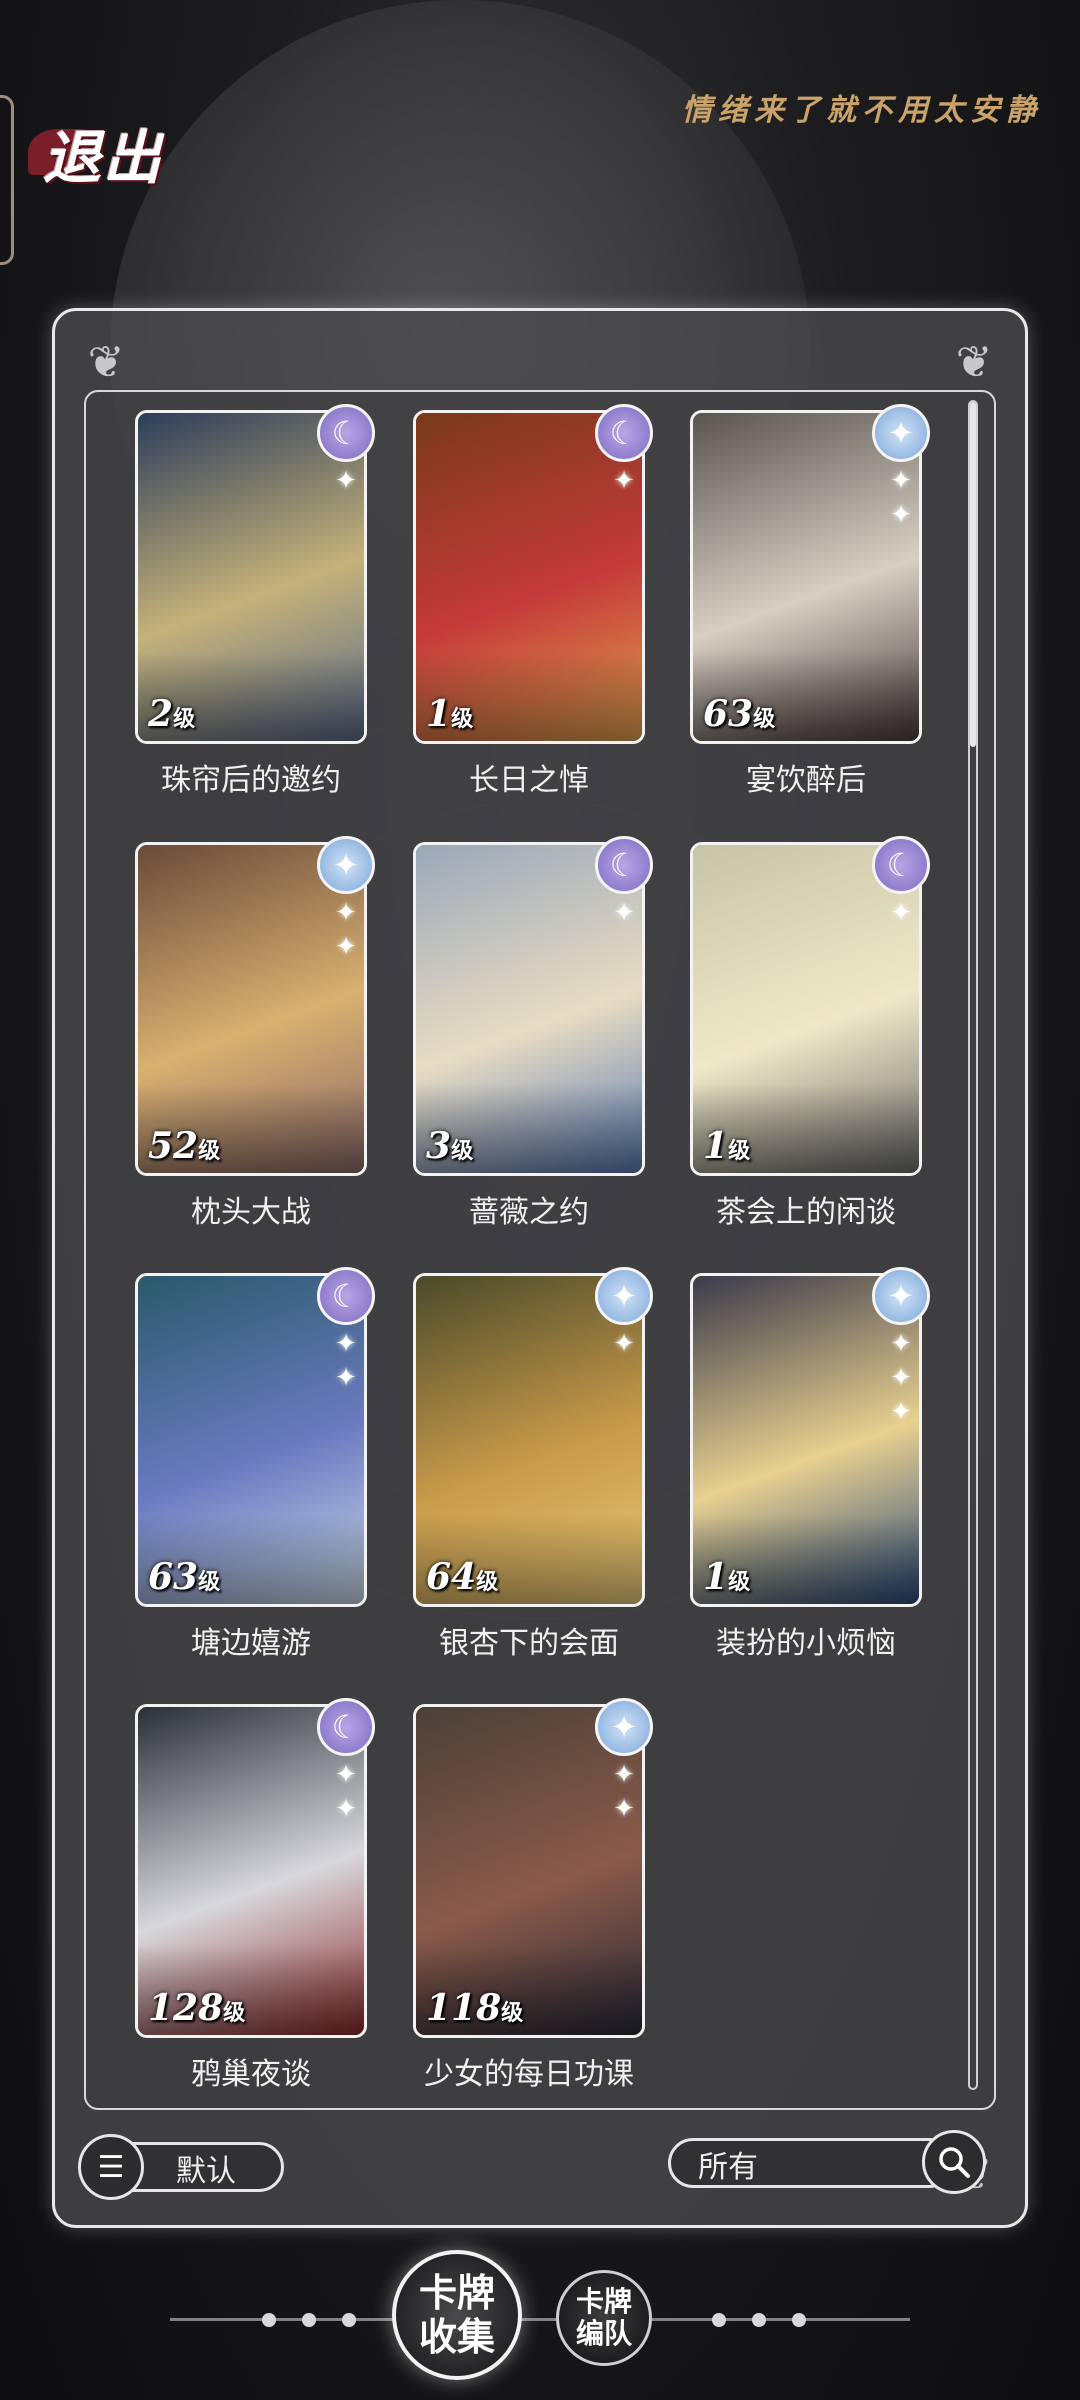 The image size is (1080, 2400). I want to click on card-level-number: 52, so click(173, 1146).